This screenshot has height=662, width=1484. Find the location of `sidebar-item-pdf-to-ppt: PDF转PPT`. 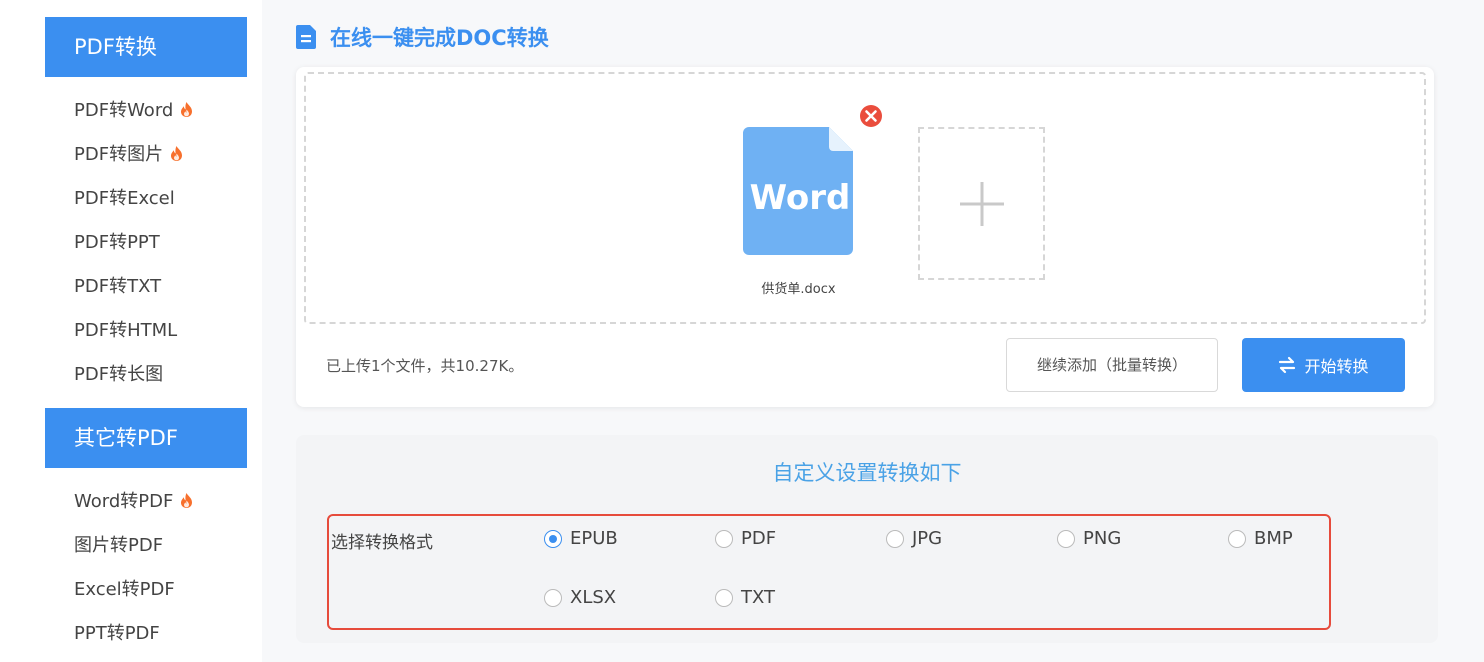

sidebar-item-pdf-to-ppt: PDF转PPT is located at coordinates (117, 243).